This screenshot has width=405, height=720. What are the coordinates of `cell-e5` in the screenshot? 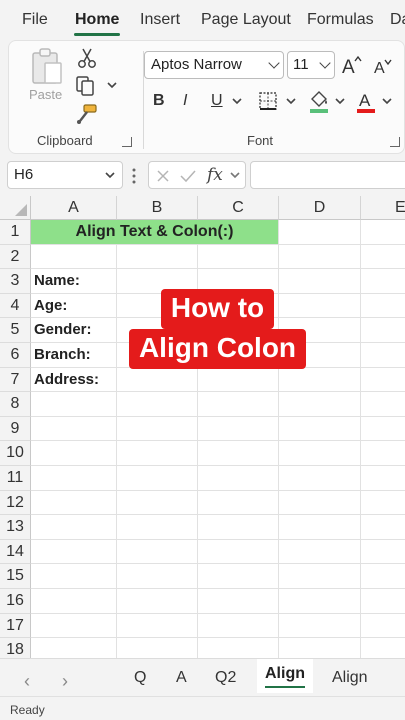 It's located at (383, 330).